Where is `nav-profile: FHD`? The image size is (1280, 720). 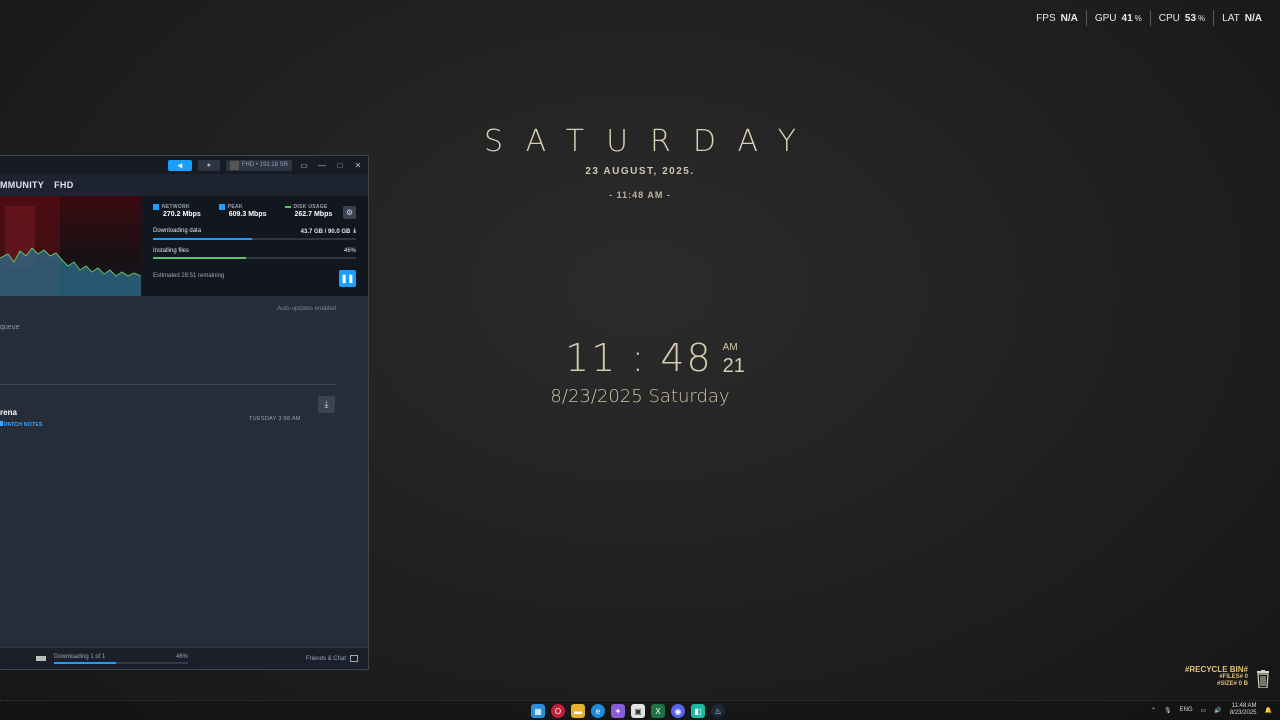
nav-profile: FHD is located at coordinates (63, 185).